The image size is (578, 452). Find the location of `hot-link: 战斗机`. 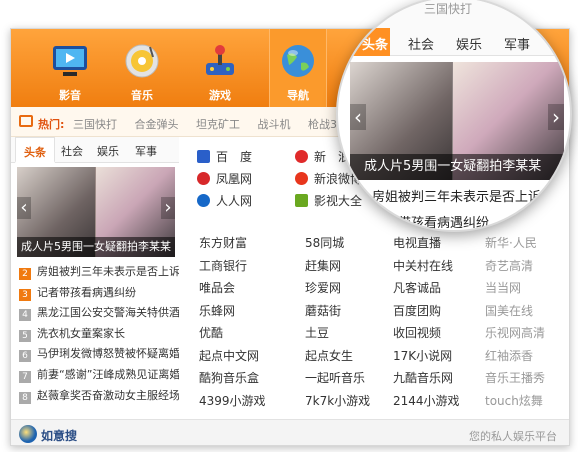

hot-link: 战斗机 is located at coordinates (274, 124).